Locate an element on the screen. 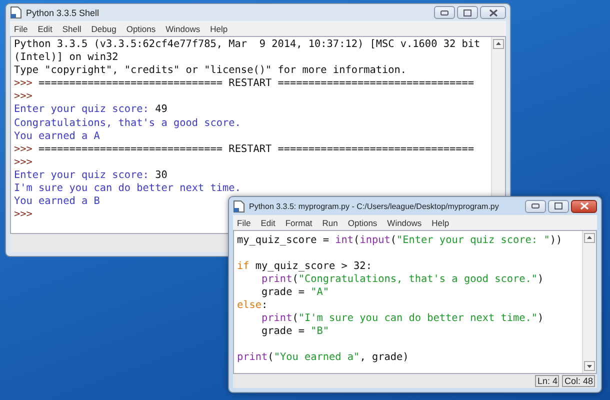 This screenshot has width=610, height=400. menu-item: Shell is located at coordinates (72, 29).